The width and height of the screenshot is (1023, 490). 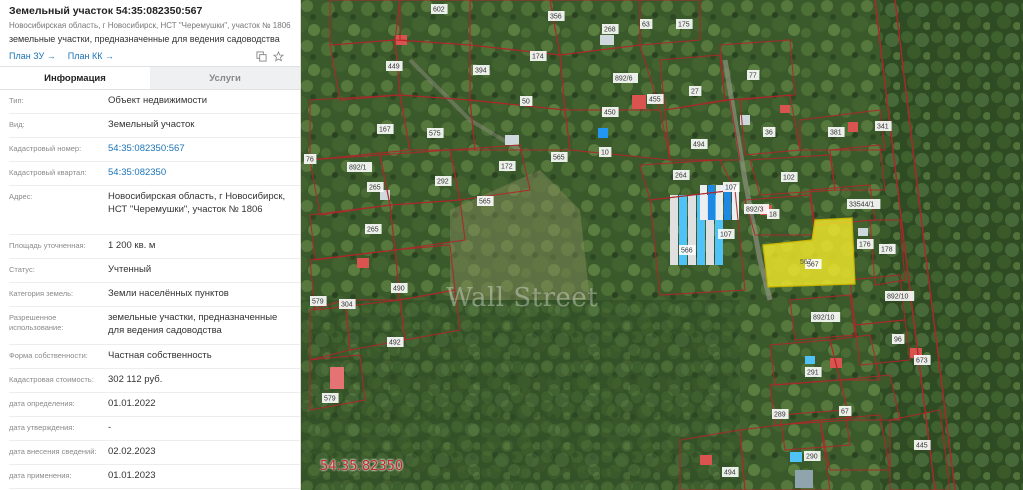 I want to click on parcel-number: 394, so click(x=481, y=70).